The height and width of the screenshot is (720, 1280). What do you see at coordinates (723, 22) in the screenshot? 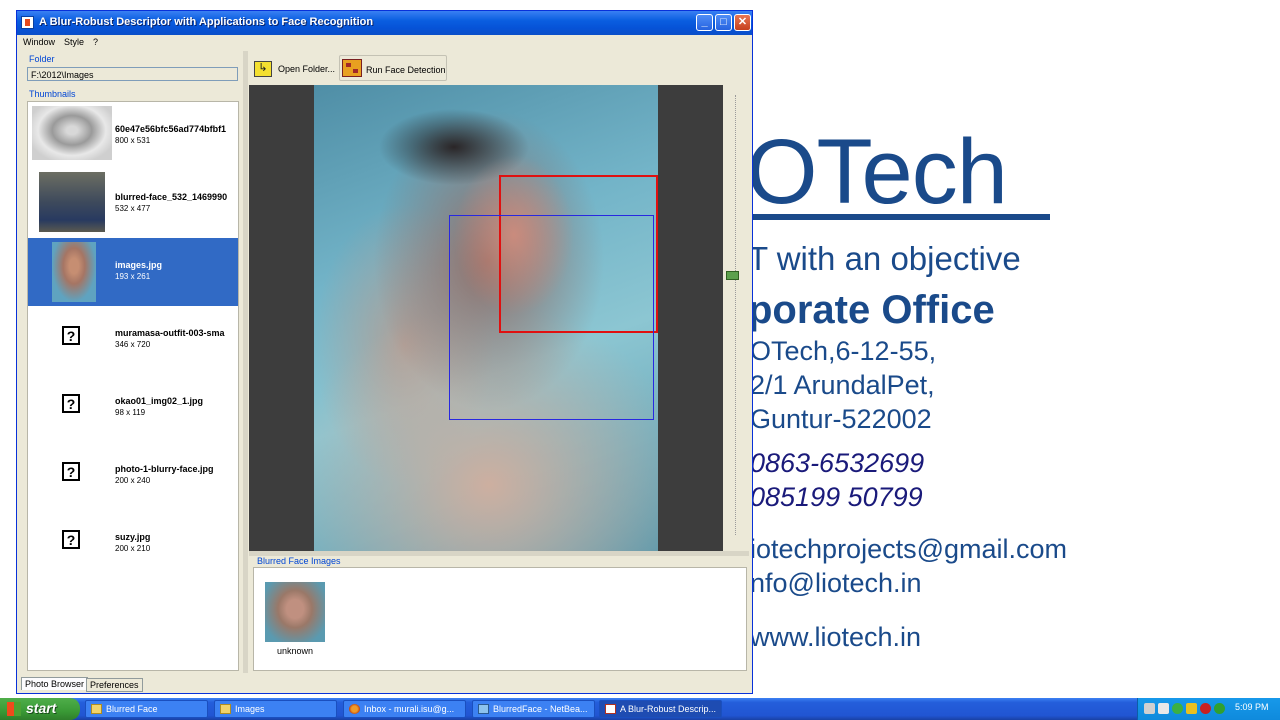
I see `maximize-button: □` at bounding box center [723, 22].